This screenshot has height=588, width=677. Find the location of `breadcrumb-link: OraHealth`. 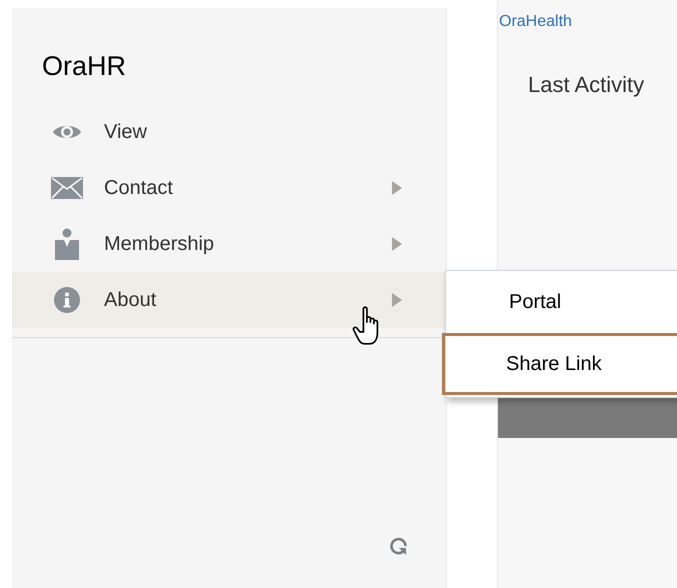

breadcrumb-link: OraHealth is located at coordinates (535, 22).